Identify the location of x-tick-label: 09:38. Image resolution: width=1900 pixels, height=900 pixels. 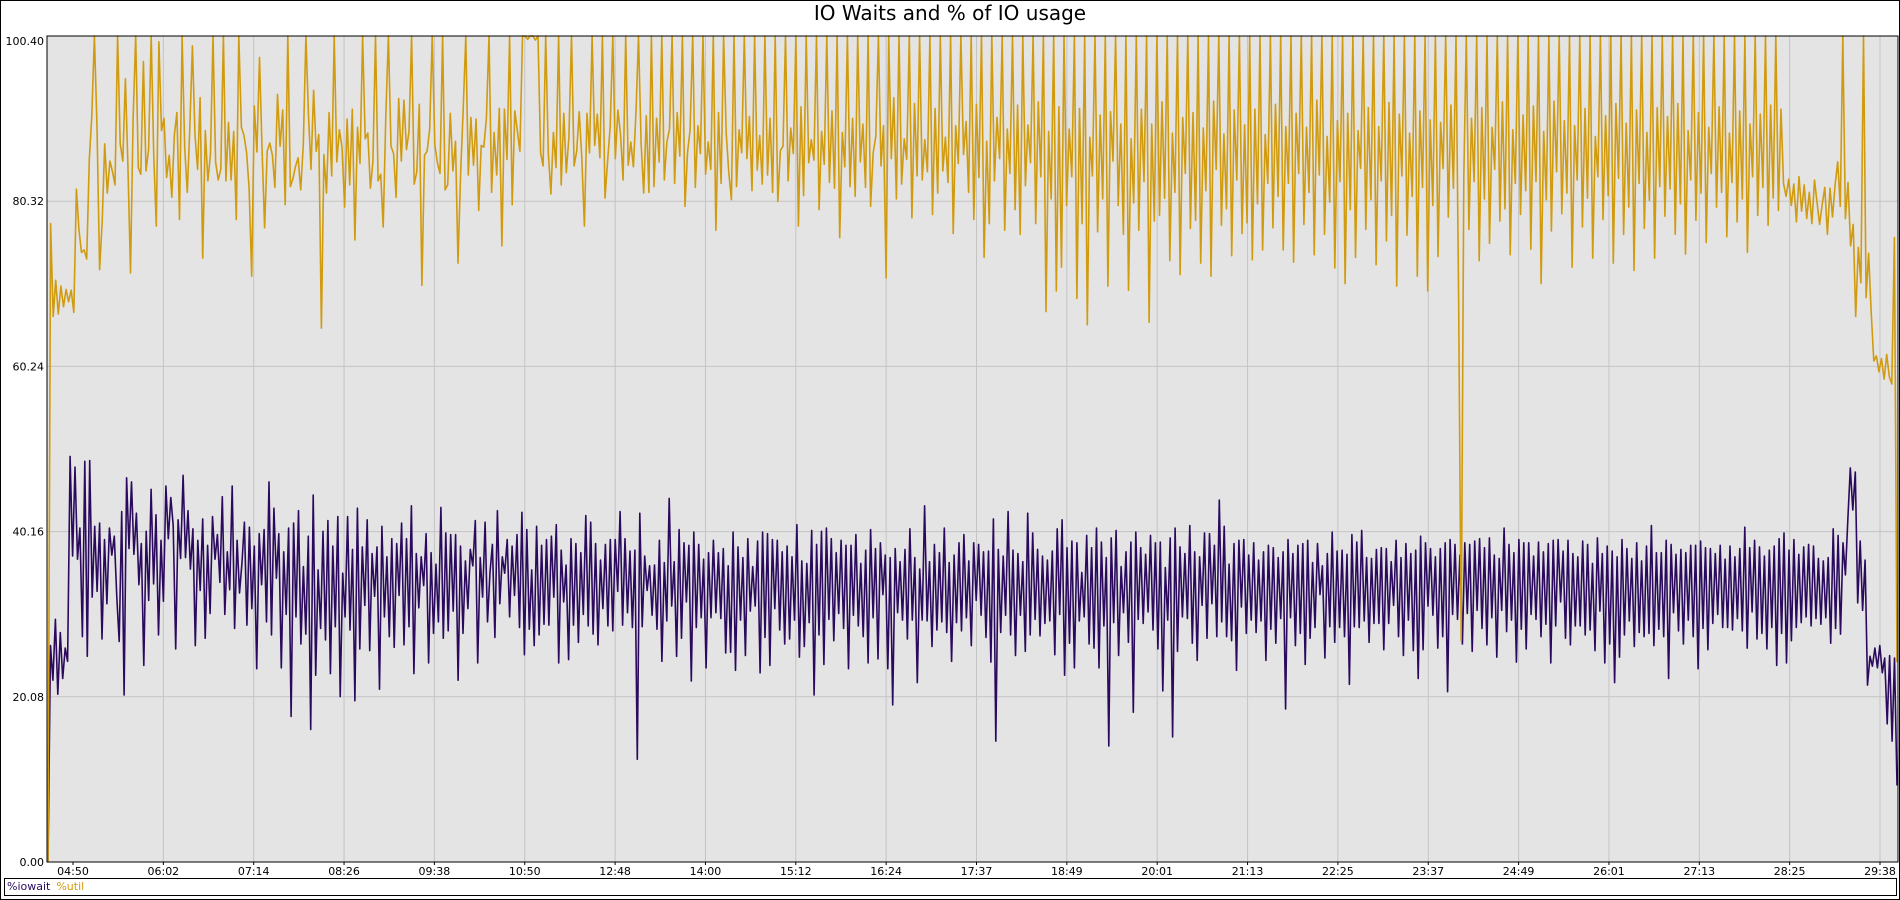
(435, 871).